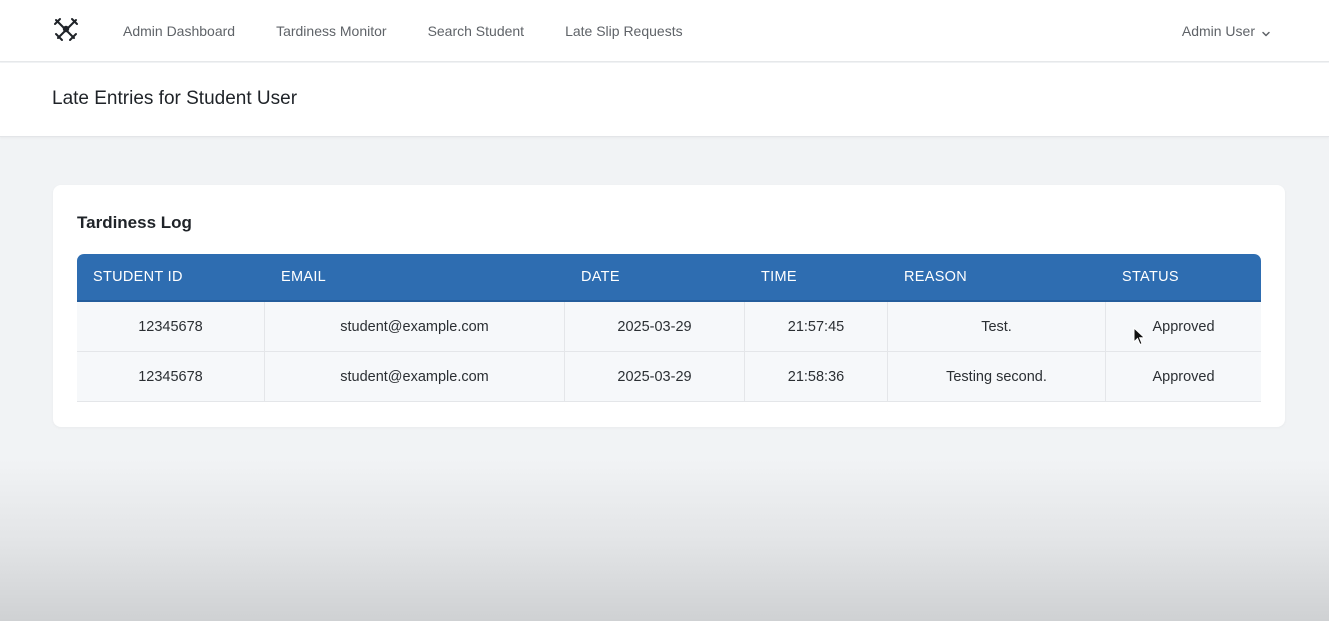  I want to click on cell-time: 21:58:36, so click(816, 377).